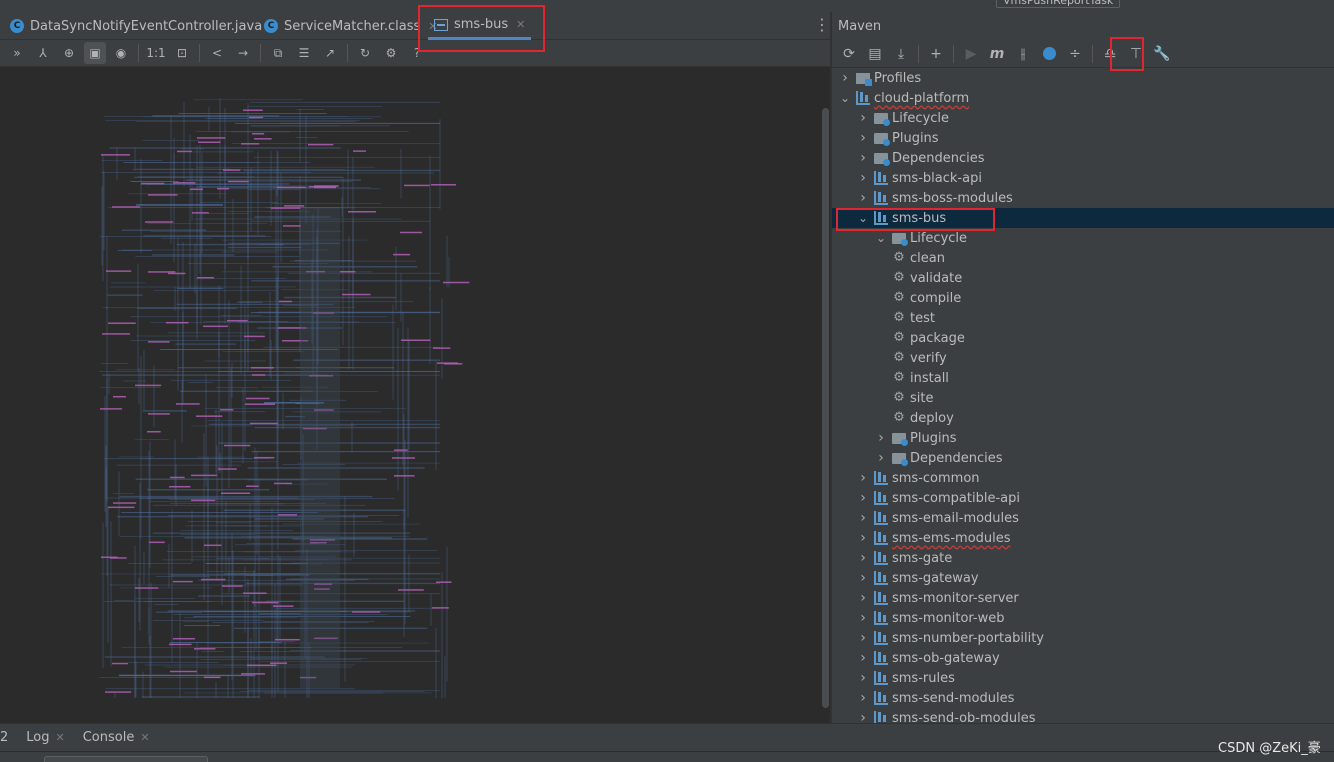 Image resolution: width=1334 pixels, height=762 pixels. What do you see at coordinates (1083, 598) in the screenshot?
I see `tree-node: › sms-monitor-server` at bounding box center [1083, 598].